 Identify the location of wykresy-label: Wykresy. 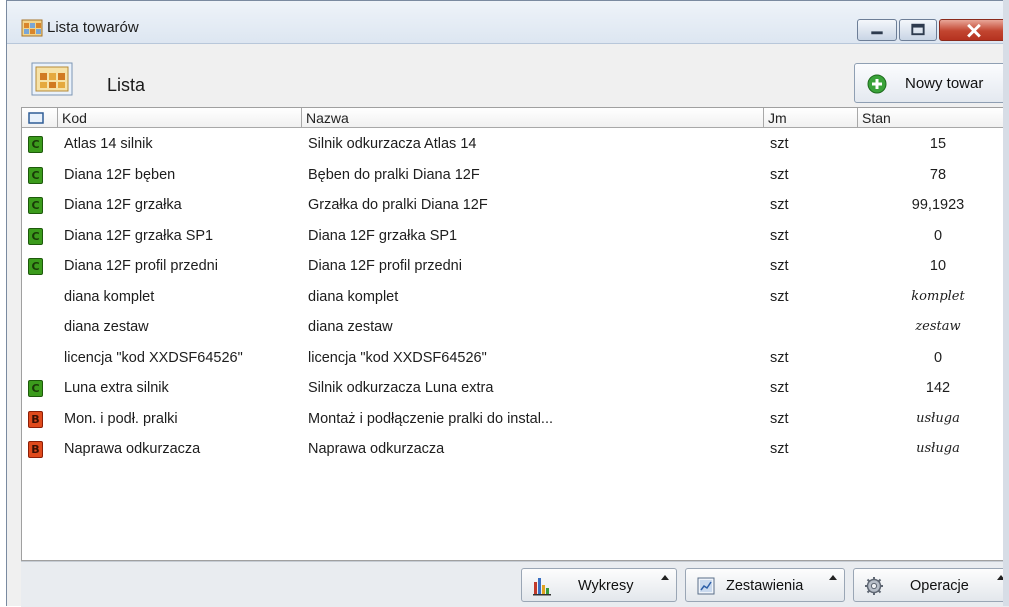
(606, 586).